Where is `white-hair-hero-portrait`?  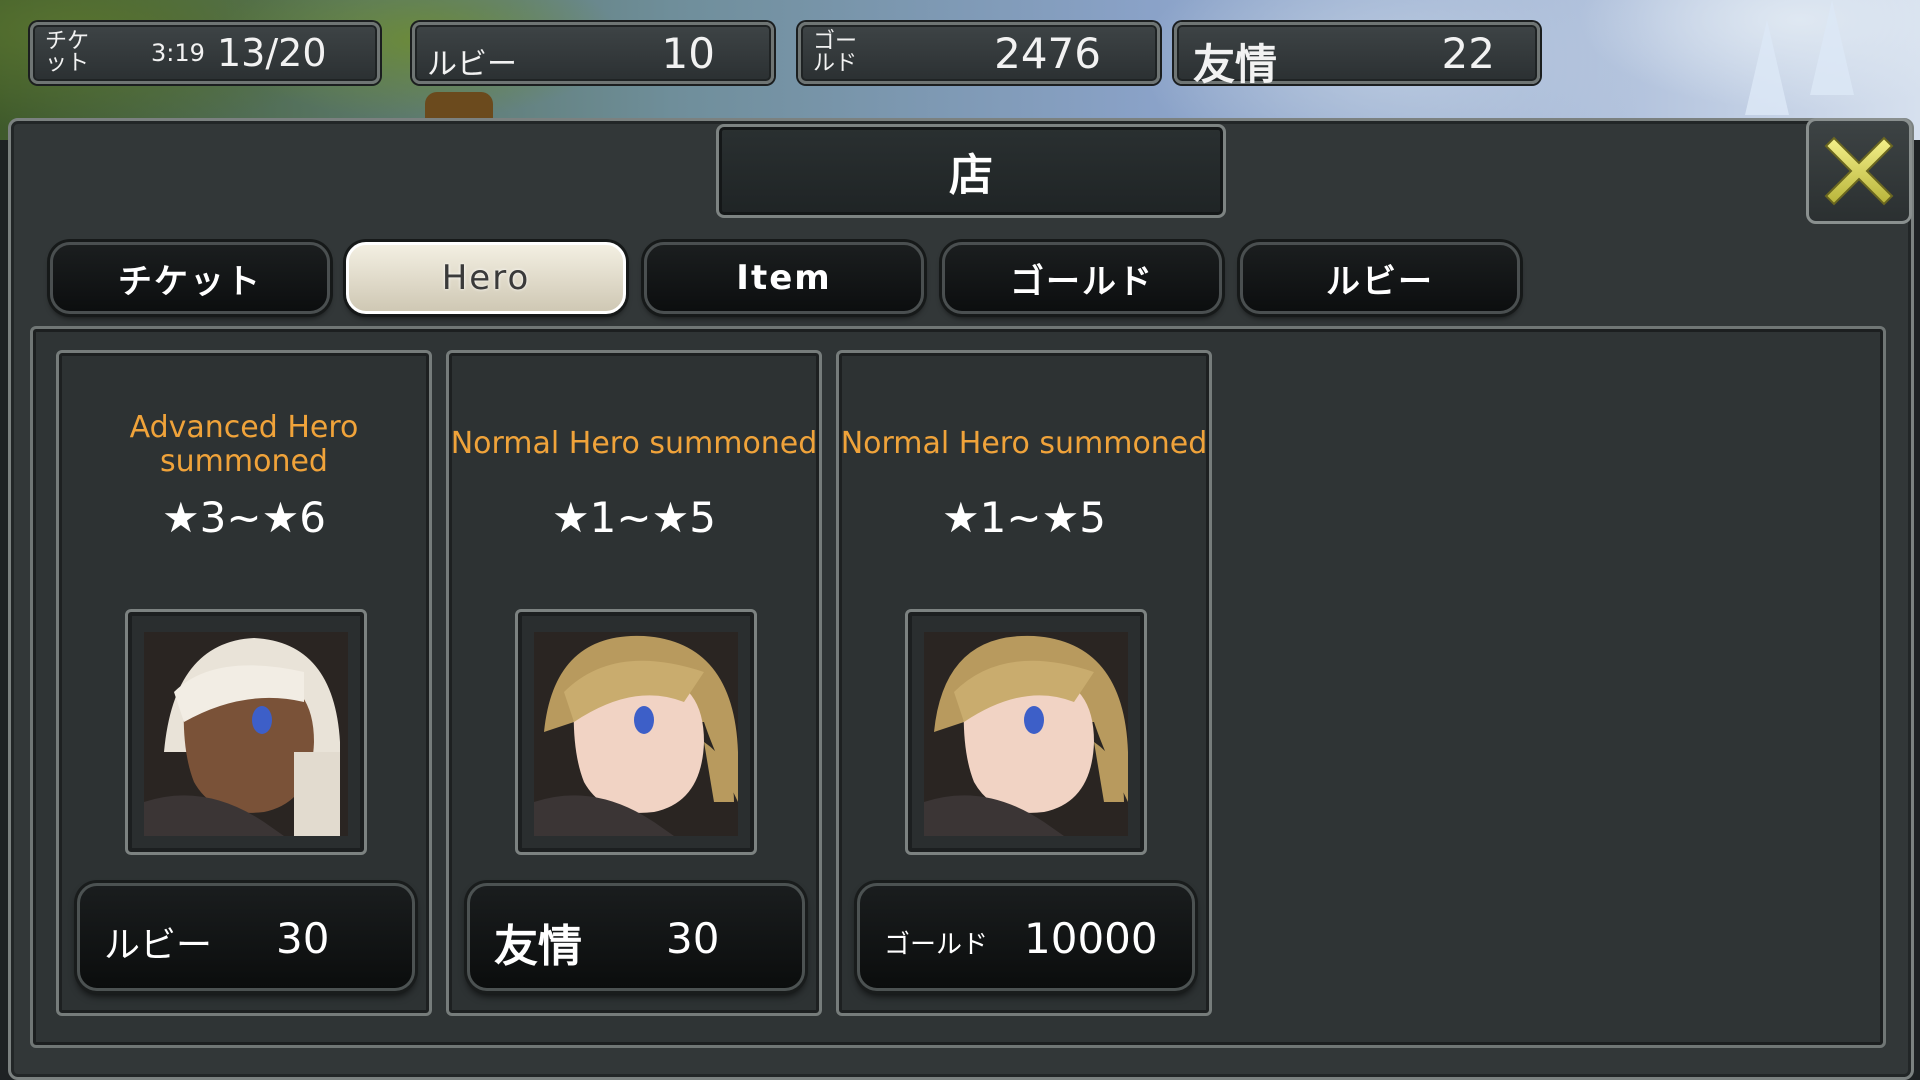 white-hair-hero-portrait is located at coordinates (246, 734).